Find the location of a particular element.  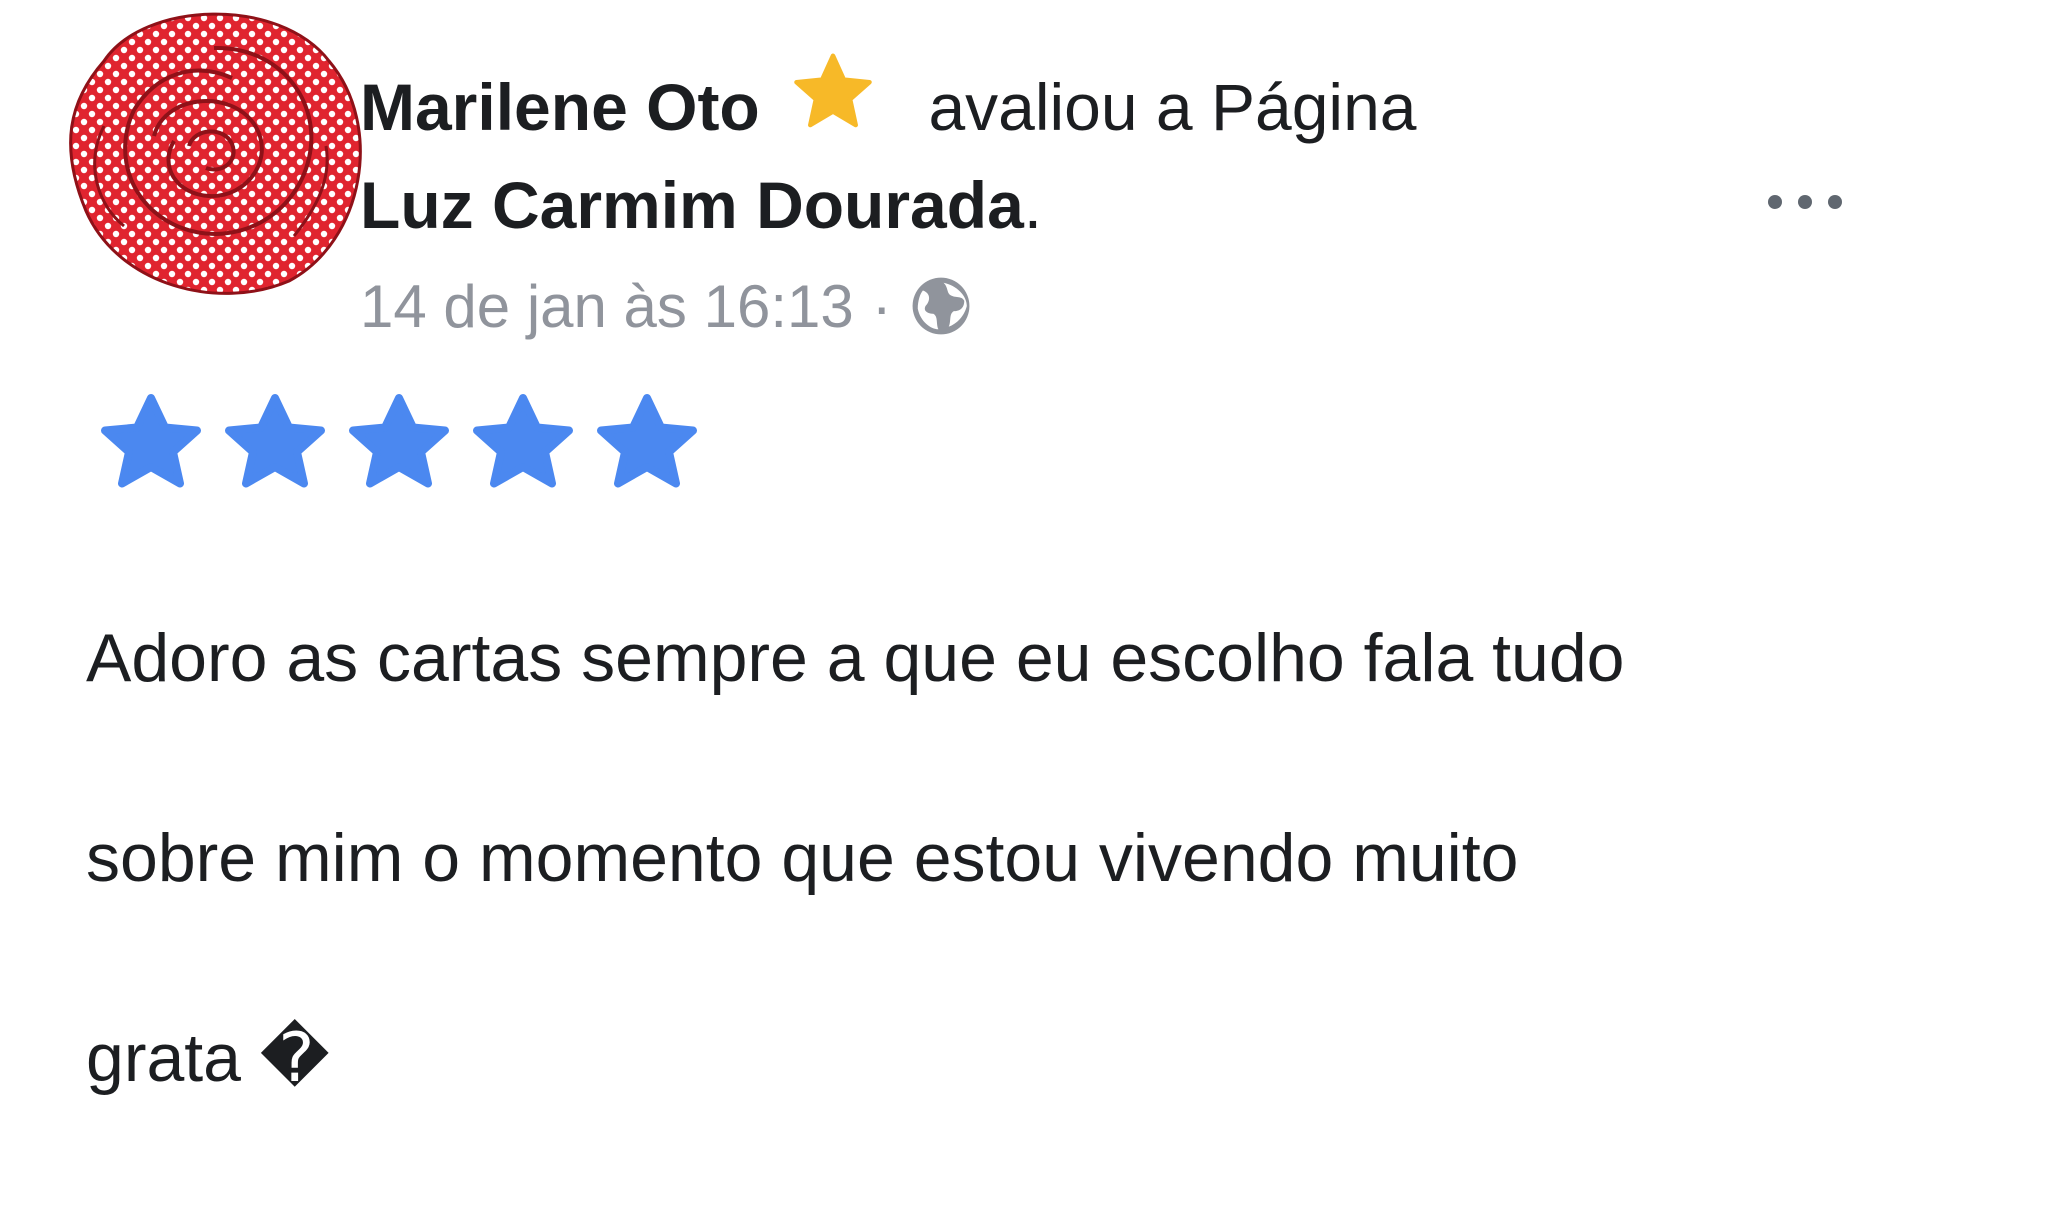

review-text-line: grata � is located at coordinates (208, 1058).